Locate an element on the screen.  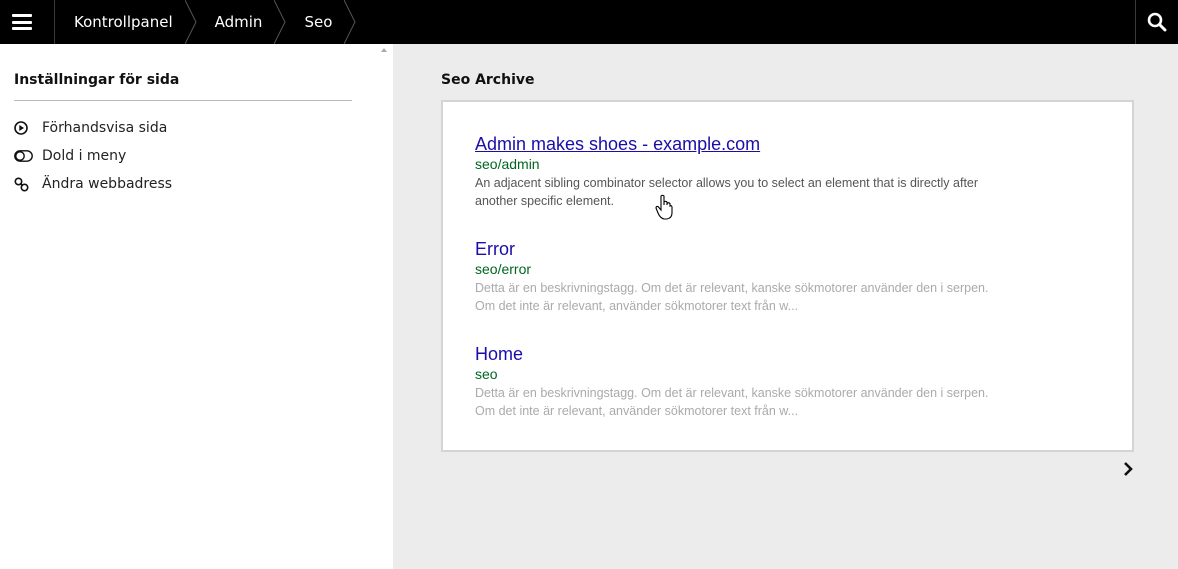
breadcrumb: Kontrollpanel Admin Seo is located at coordinates (206, 22).